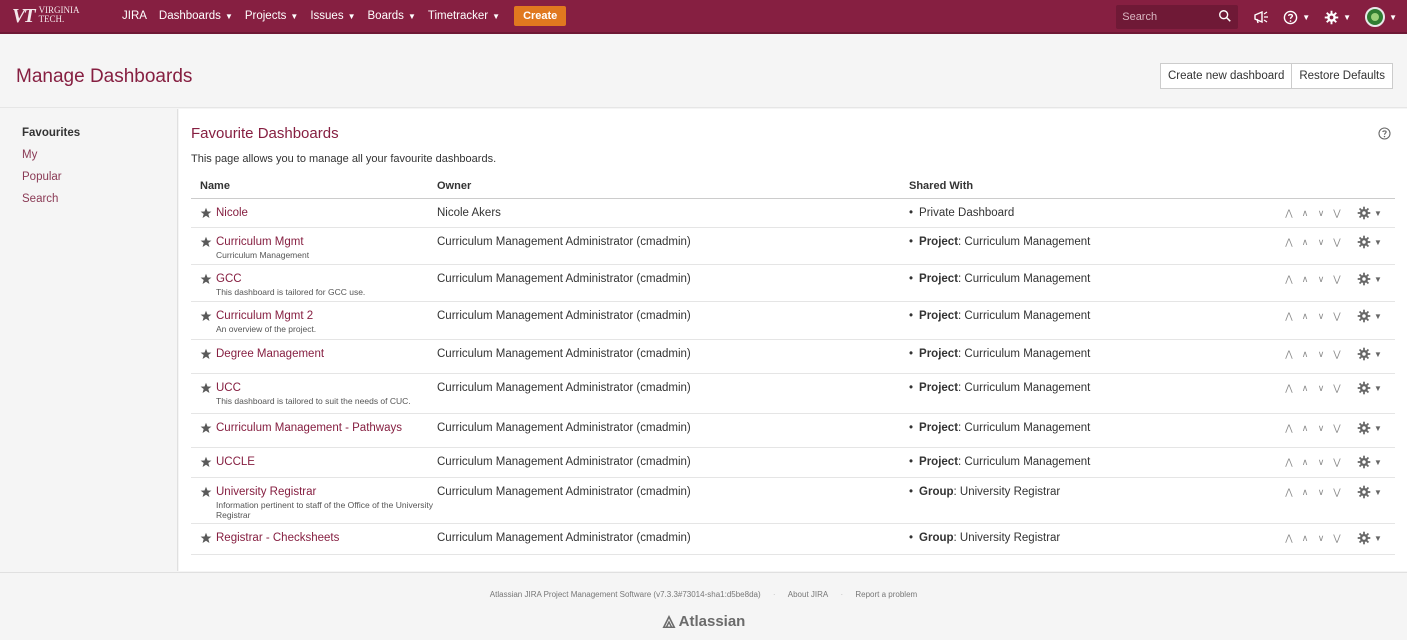 This screenshot has width=1407, height=640. Describe the element at coordinates (1296, 17) in the screenshot. I see `help-menu: ▼` at that location.